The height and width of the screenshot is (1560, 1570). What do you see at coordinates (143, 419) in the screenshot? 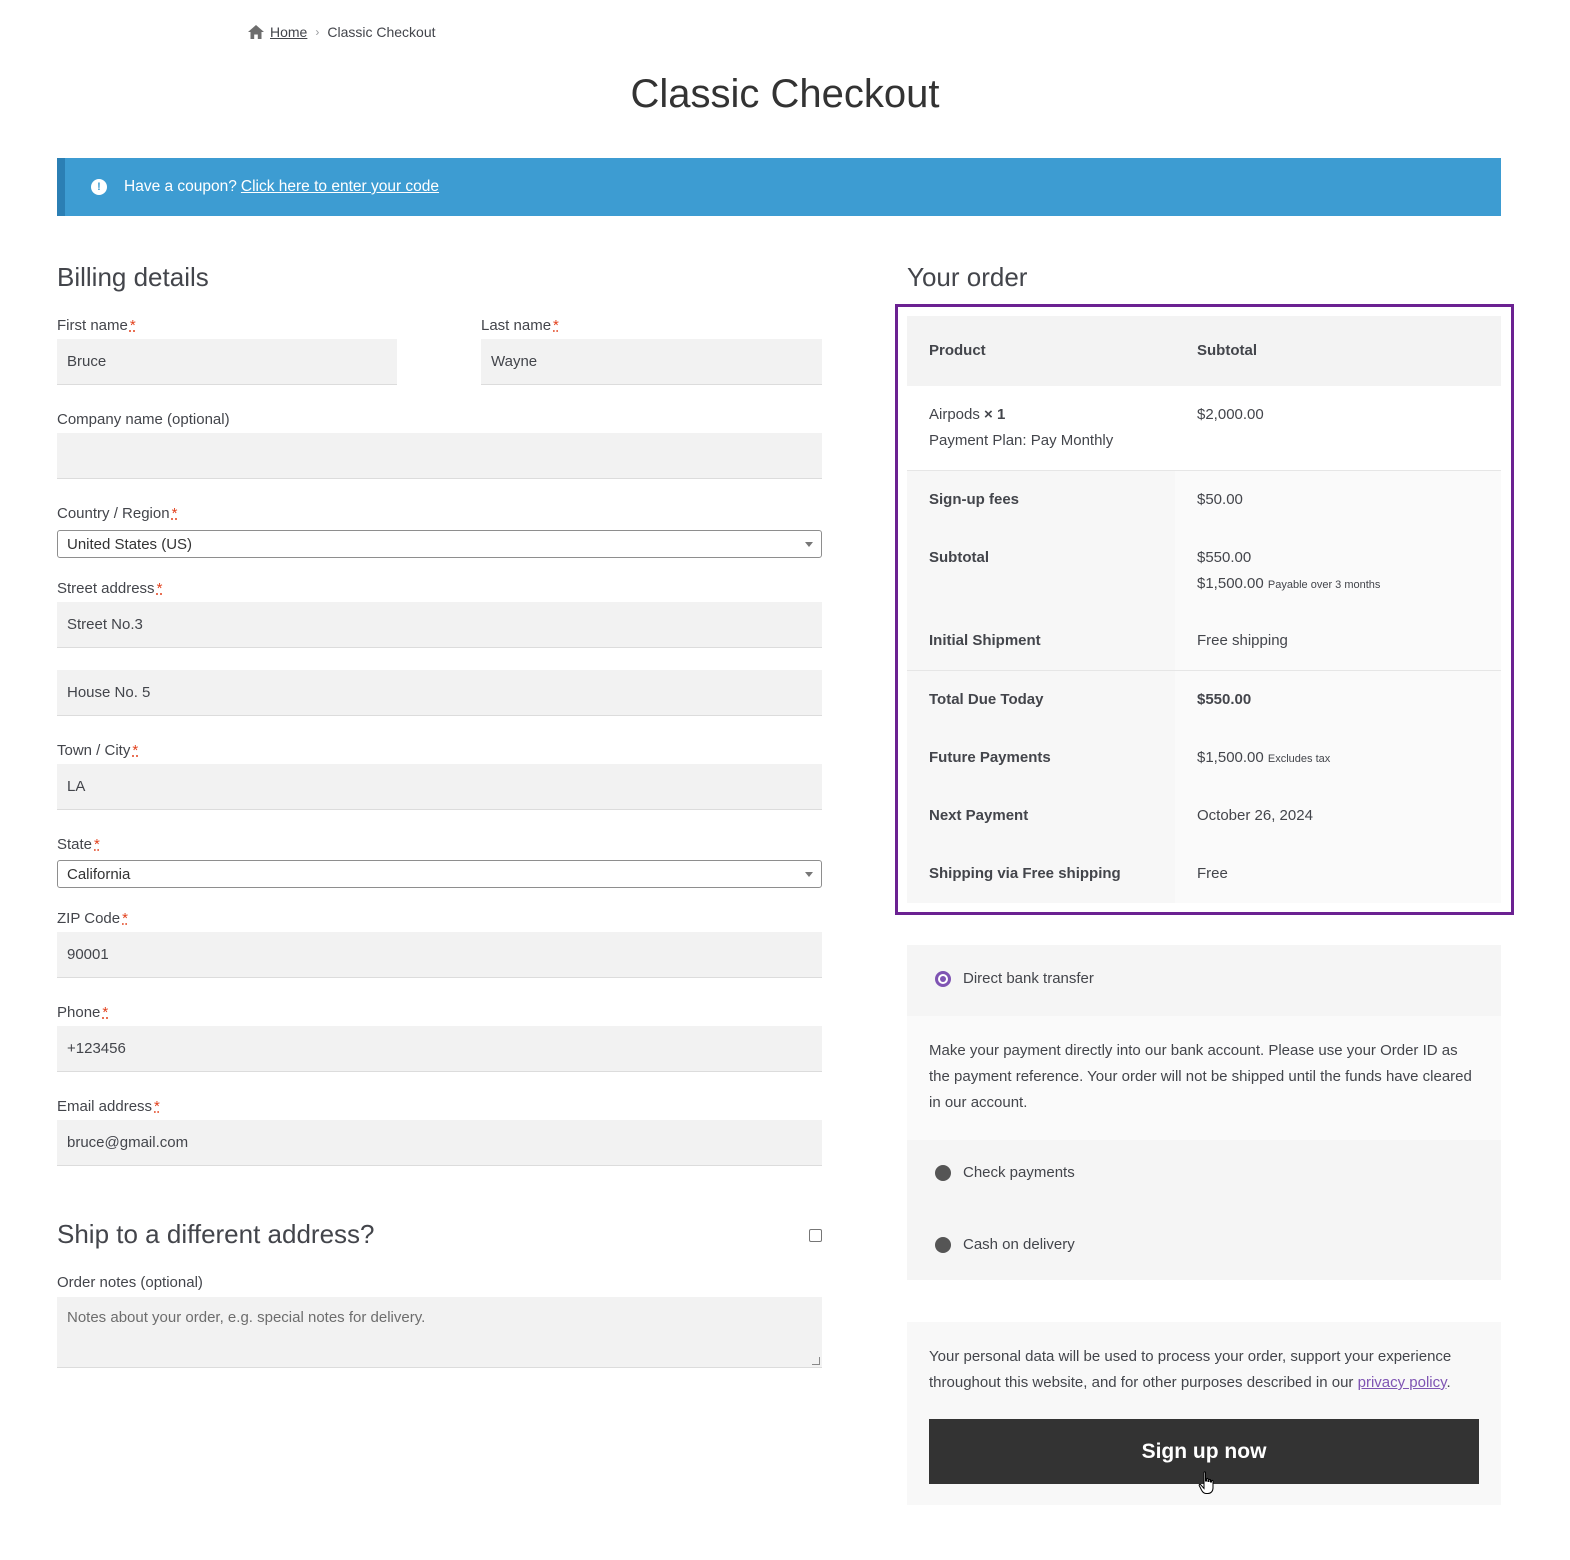
I see `company-label: Company name (optional)` at bounding box center [143, 419].